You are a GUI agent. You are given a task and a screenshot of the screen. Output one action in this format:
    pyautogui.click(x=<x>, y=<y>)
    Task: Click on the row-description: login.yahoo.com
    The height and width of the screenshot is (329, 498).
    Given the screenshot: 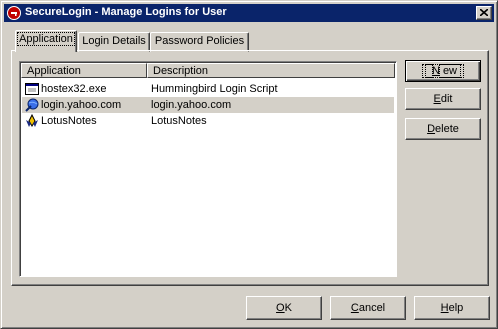 What is the action you would take?
    pyautogui.click(x=191, y=105)
    